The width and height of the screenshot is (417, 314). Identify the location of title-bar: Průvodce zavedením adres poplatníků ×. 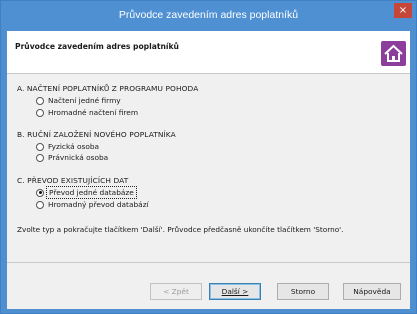
(208, 16).